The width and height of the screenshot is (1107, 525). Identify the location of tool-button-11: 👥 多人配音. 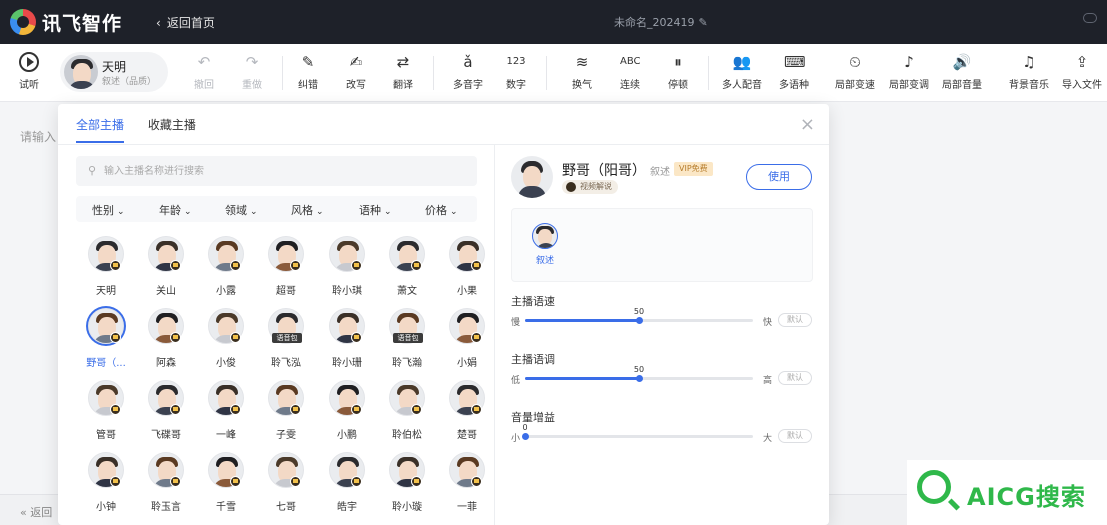
(742, 71).